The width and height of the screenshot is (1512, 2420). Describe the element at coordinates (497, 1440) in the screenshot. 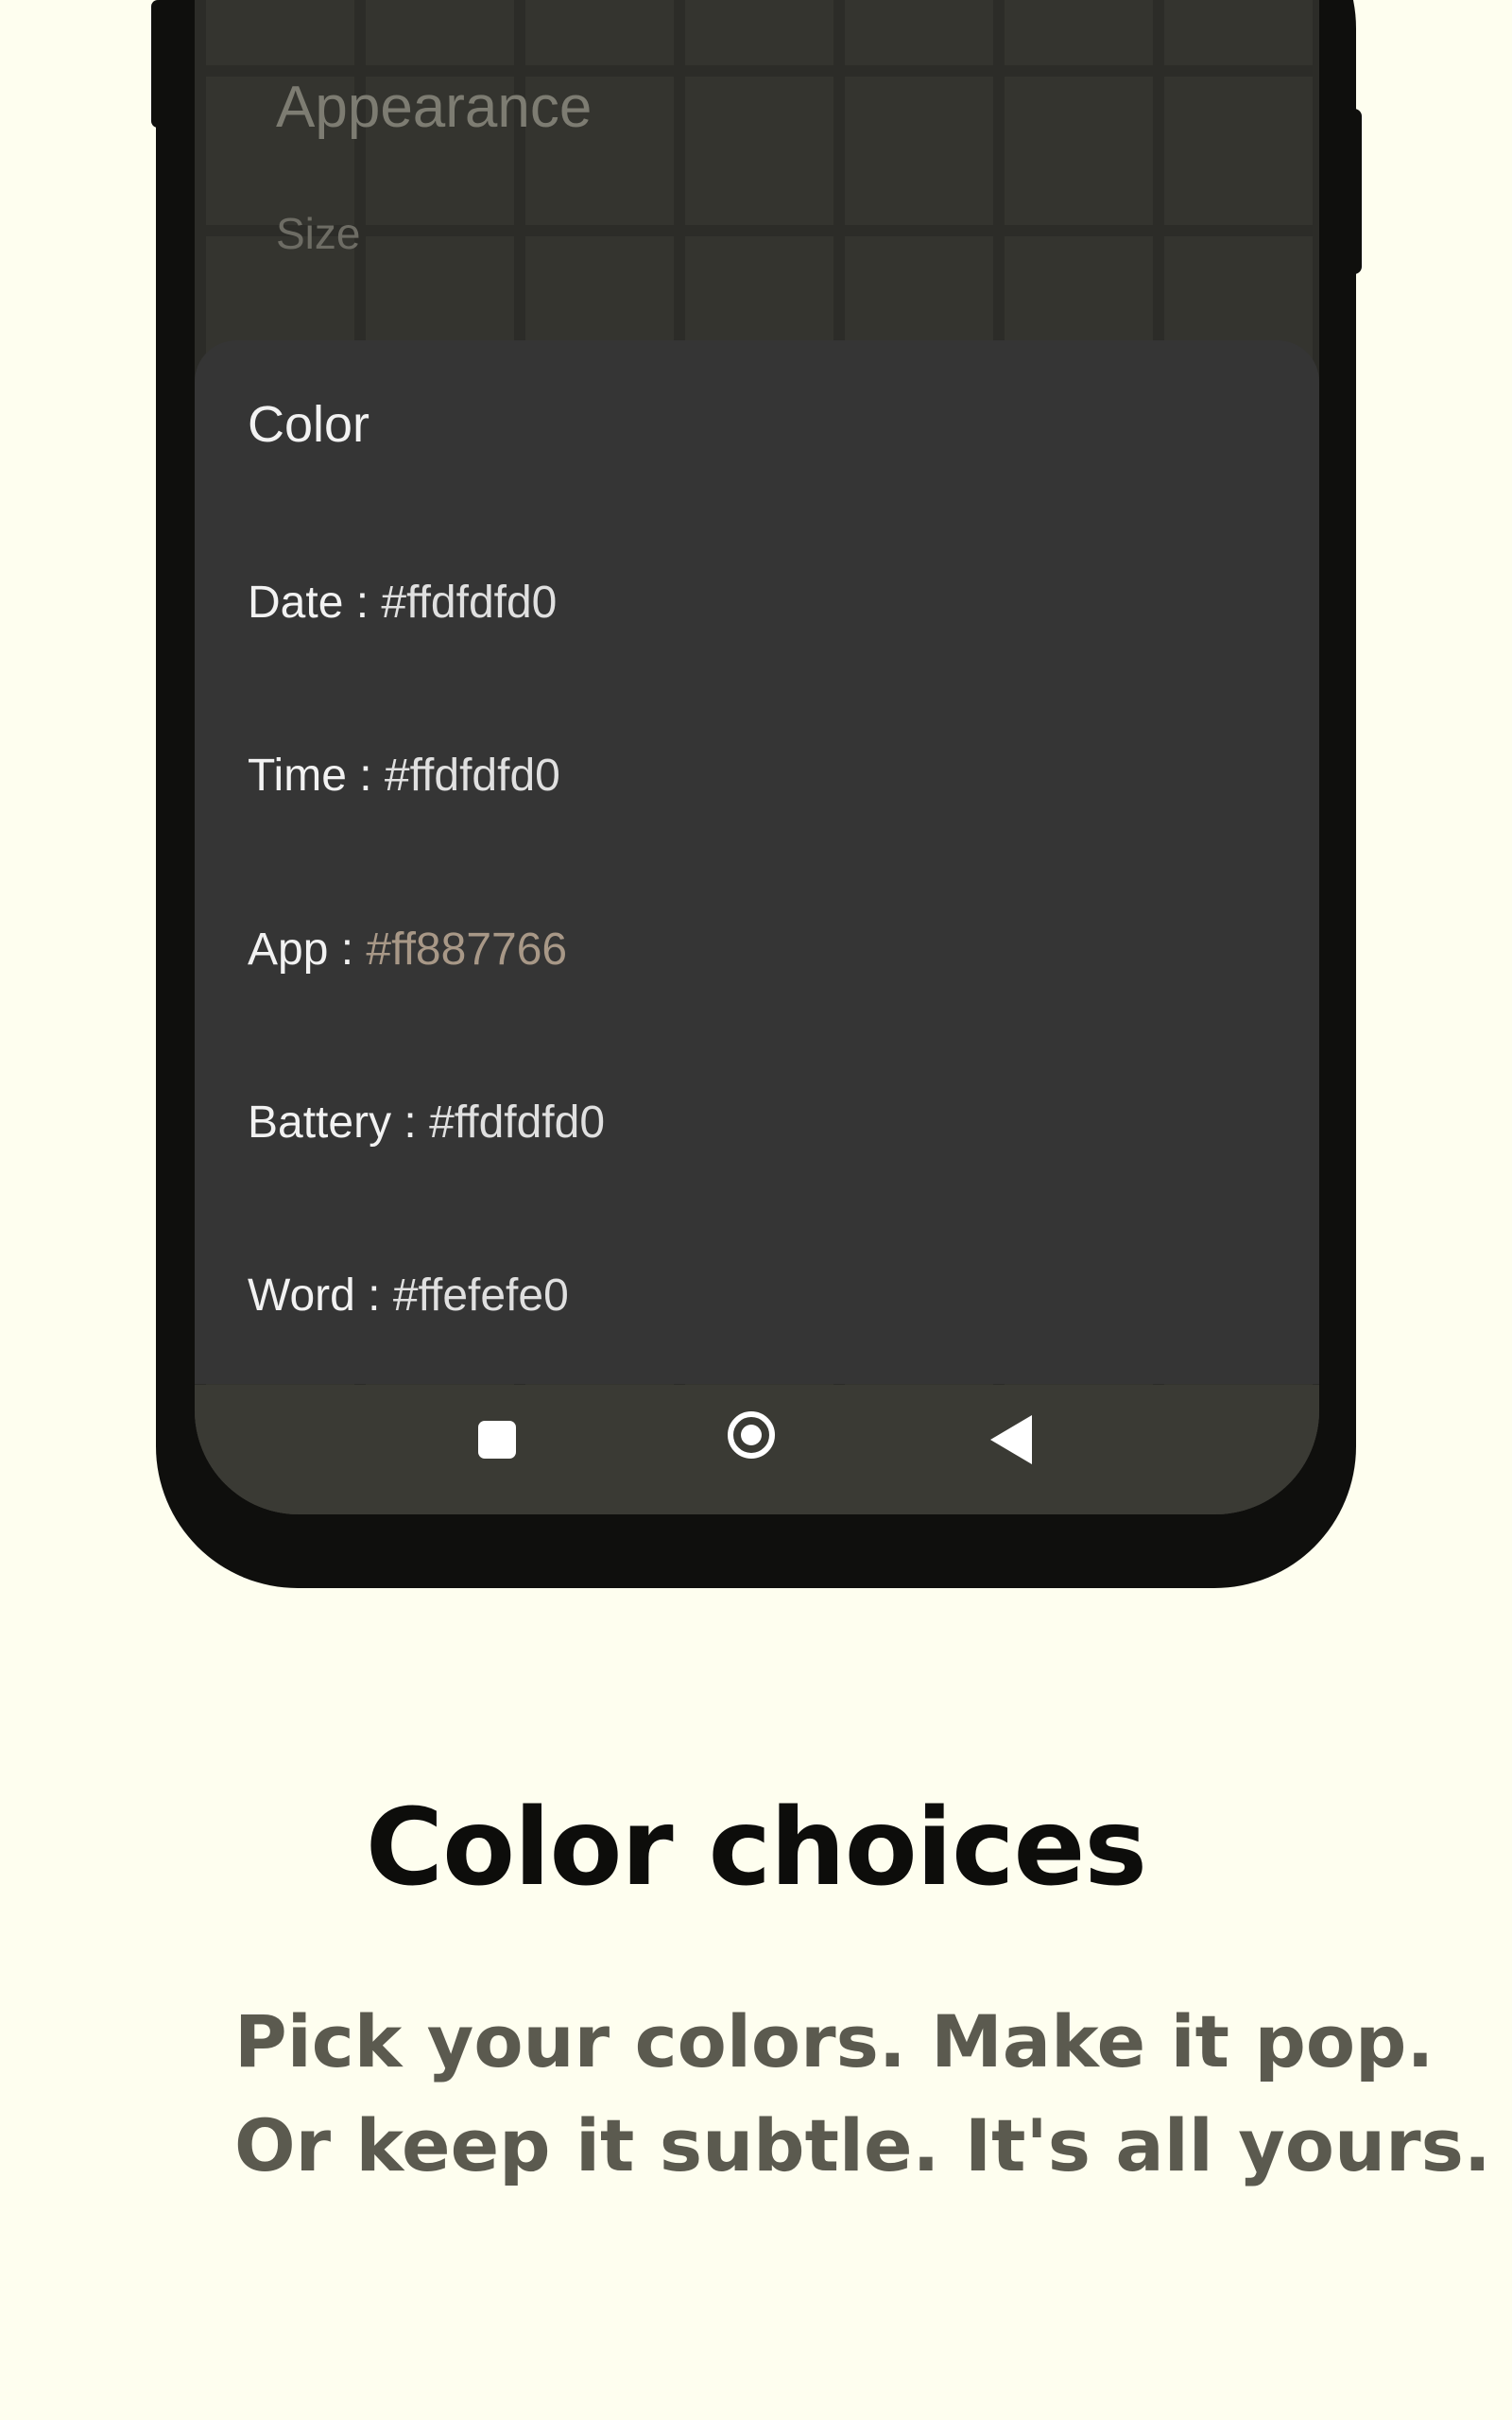

I see `recents-icon` at that location.